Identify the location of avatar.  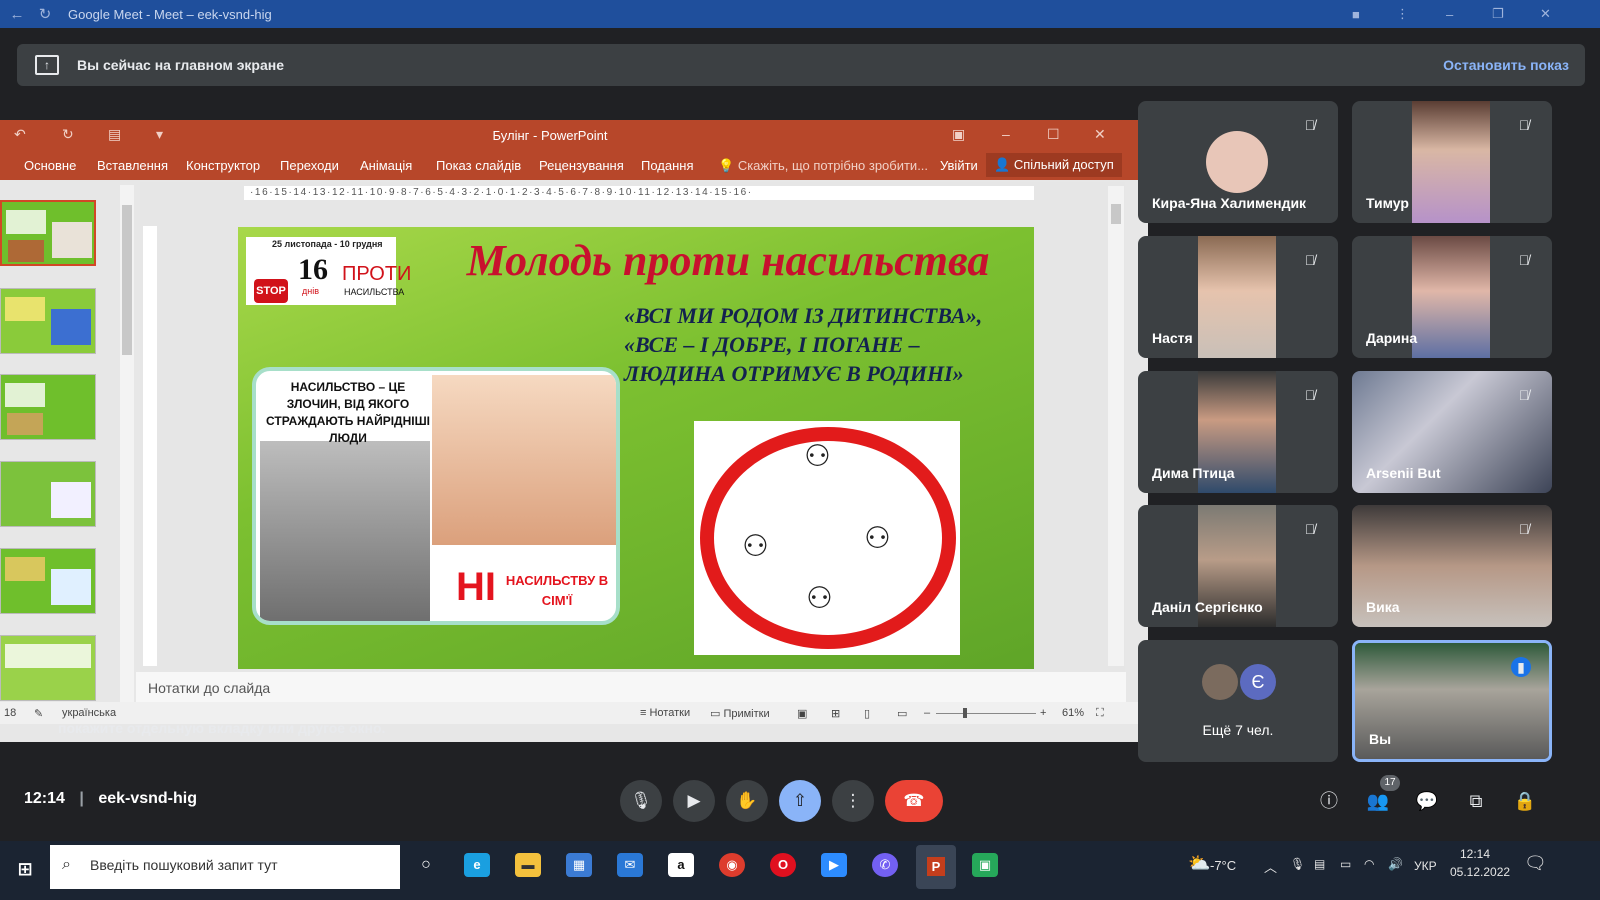
(1237, 162).